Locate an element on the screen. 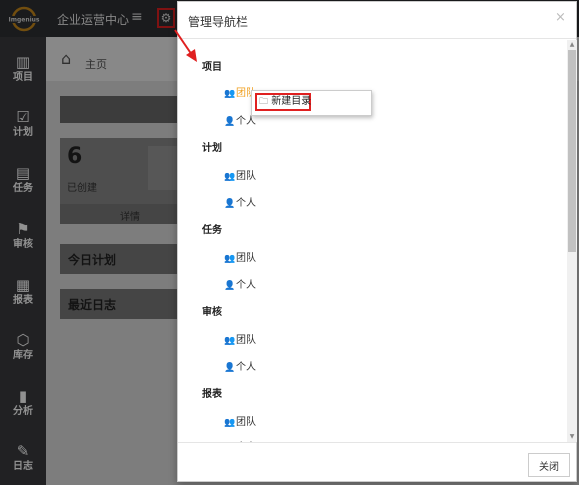  scroll-down-icon: ▼ is located at coordinates (572, 437).